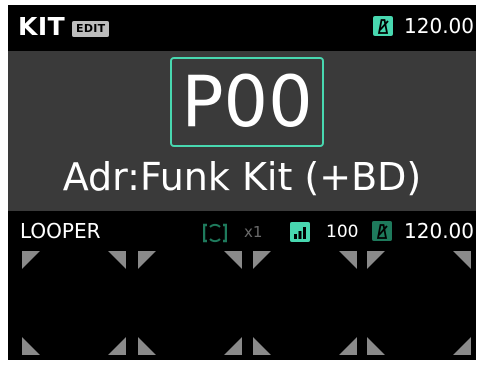 This screenshot has width=484, height=365. I want to click on loop-count: x1, so click(253, 232).